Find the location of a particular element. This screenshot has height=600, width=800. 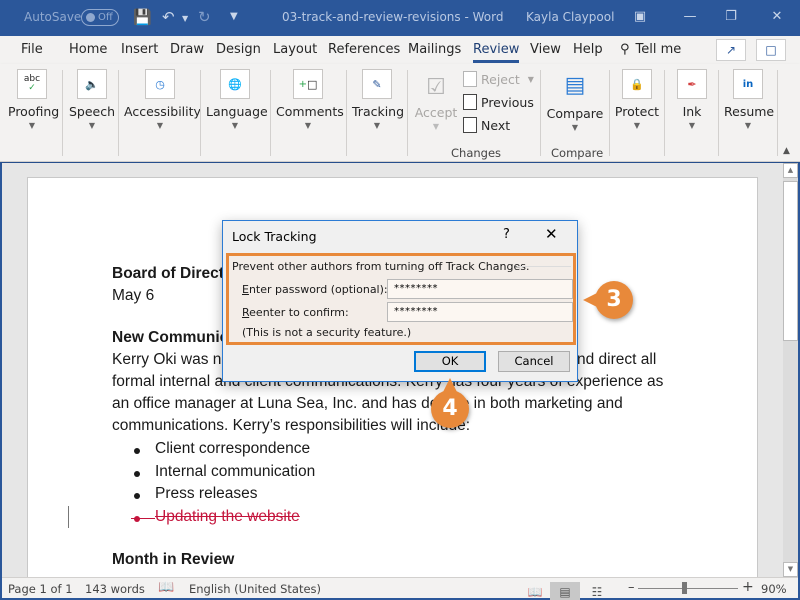

comments-pane-button: □ is located at coordinates (771, 50).